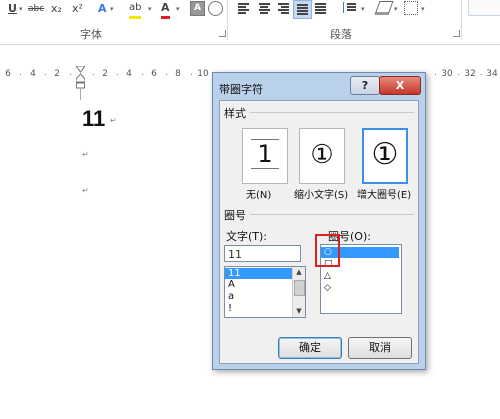 The image size is (500, 419). I want to click on style-shrink-label: 缩小文字(S), so click(321, 195).